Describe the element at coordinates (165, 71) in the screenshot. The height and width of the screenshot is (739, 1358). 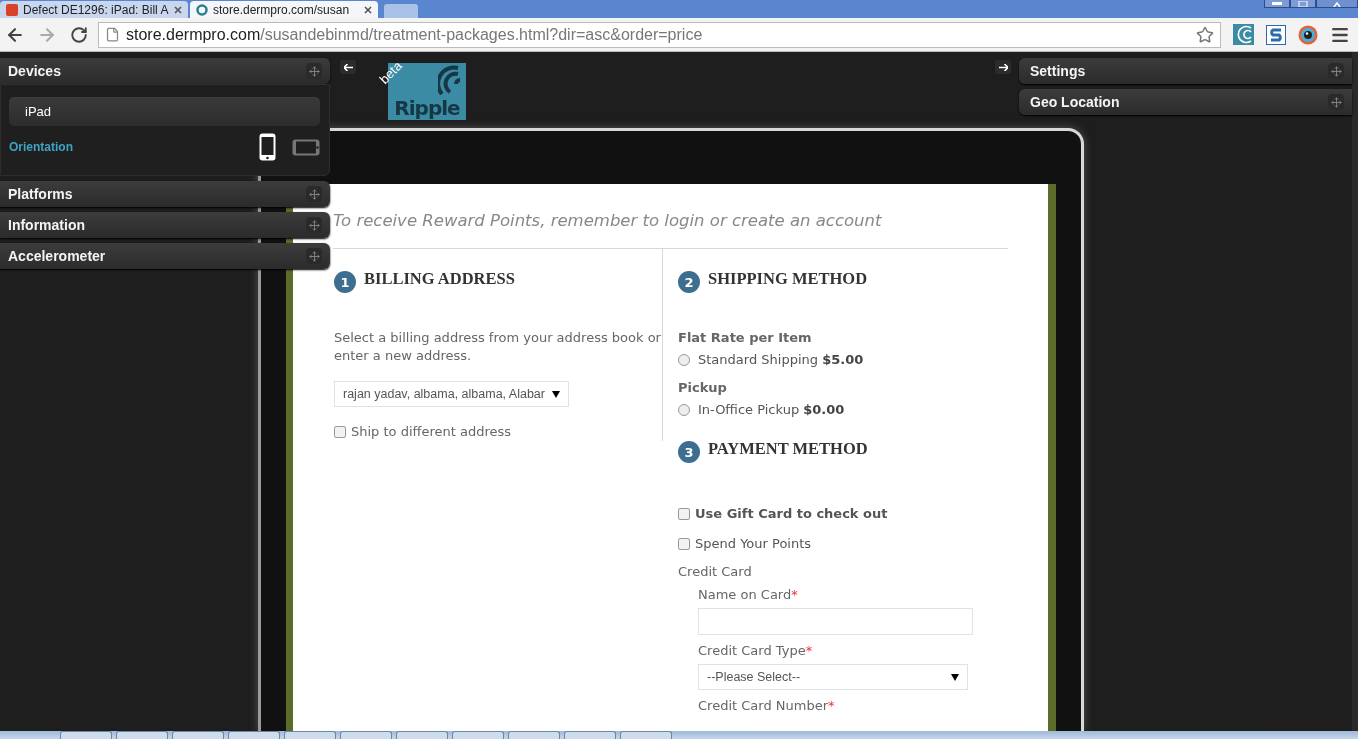
I see `panel-header: Devices` at that location.